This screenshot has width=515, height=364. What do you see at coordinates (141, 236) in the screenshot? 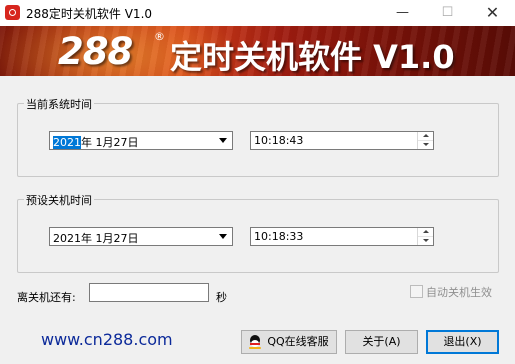
I see `shutdown-date-picker: 2021年 1月27日` at bounding box center [141, 236].